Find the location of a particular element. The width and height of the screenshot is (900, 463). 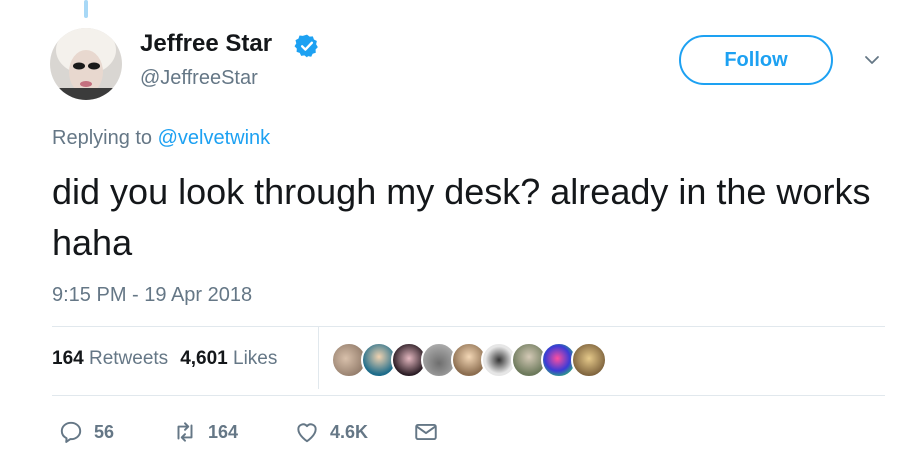

like-action: 4.6K is located at coordinates (331, 432).